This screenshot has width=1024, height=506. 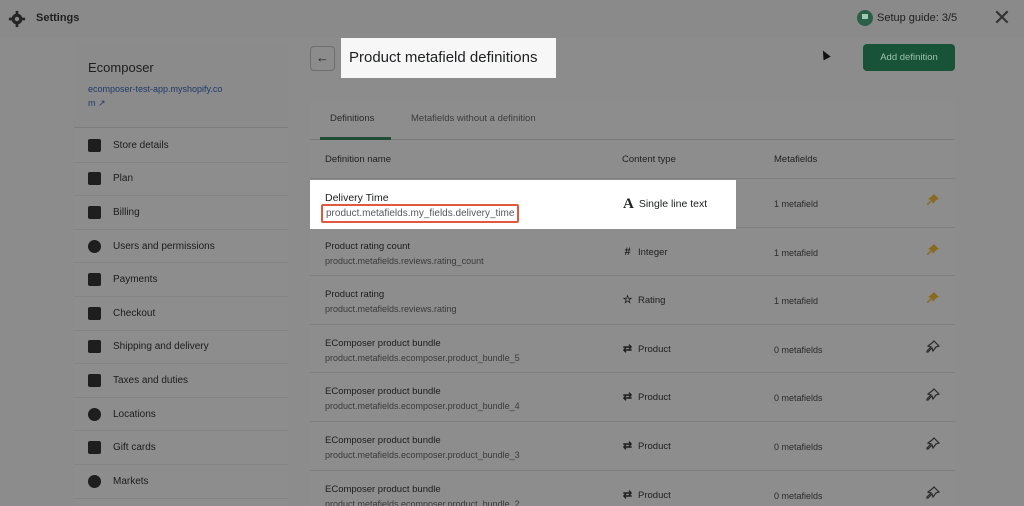 I want to click on definition-name: Delivery Time, so click(x=357, y=198).